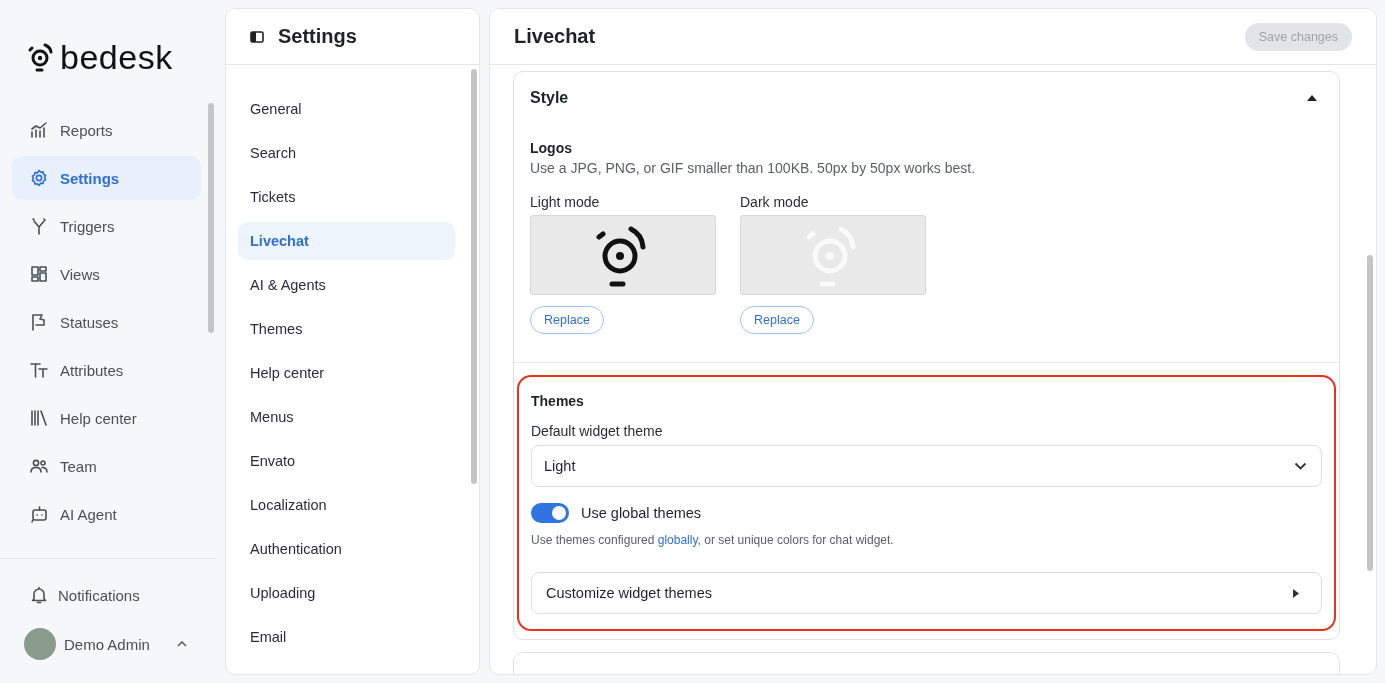 The image size is (1385, 683). What do you see at coordinates (677, 540) in the screenshot?
I see `link: globally` at bounding box center [677, 540].